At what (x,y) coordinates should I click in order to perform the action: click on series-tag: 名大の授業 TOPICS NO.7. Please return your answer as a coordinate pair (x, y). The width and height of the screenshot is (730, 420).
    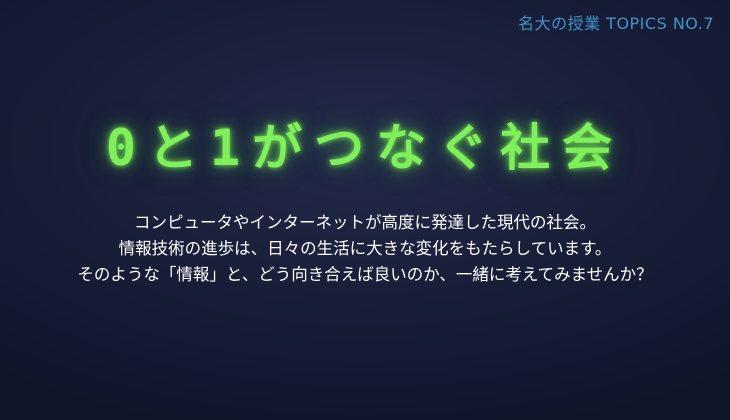
    Looking at the image, I should click on (616, 23).